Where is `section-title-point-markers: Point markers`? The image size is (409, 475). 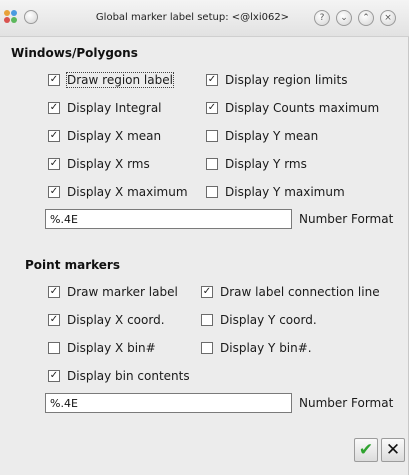
section-title-point-markers: Point markers is located at coordinates (72, 265).